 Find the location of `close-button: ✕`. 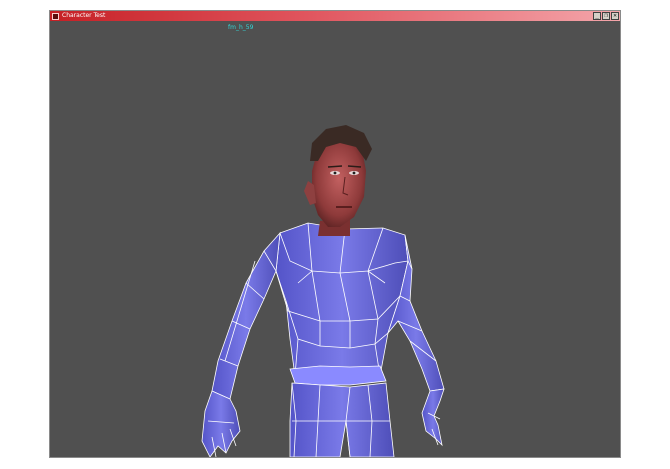

close-button: ✕ is located at coordinates (615, 16).